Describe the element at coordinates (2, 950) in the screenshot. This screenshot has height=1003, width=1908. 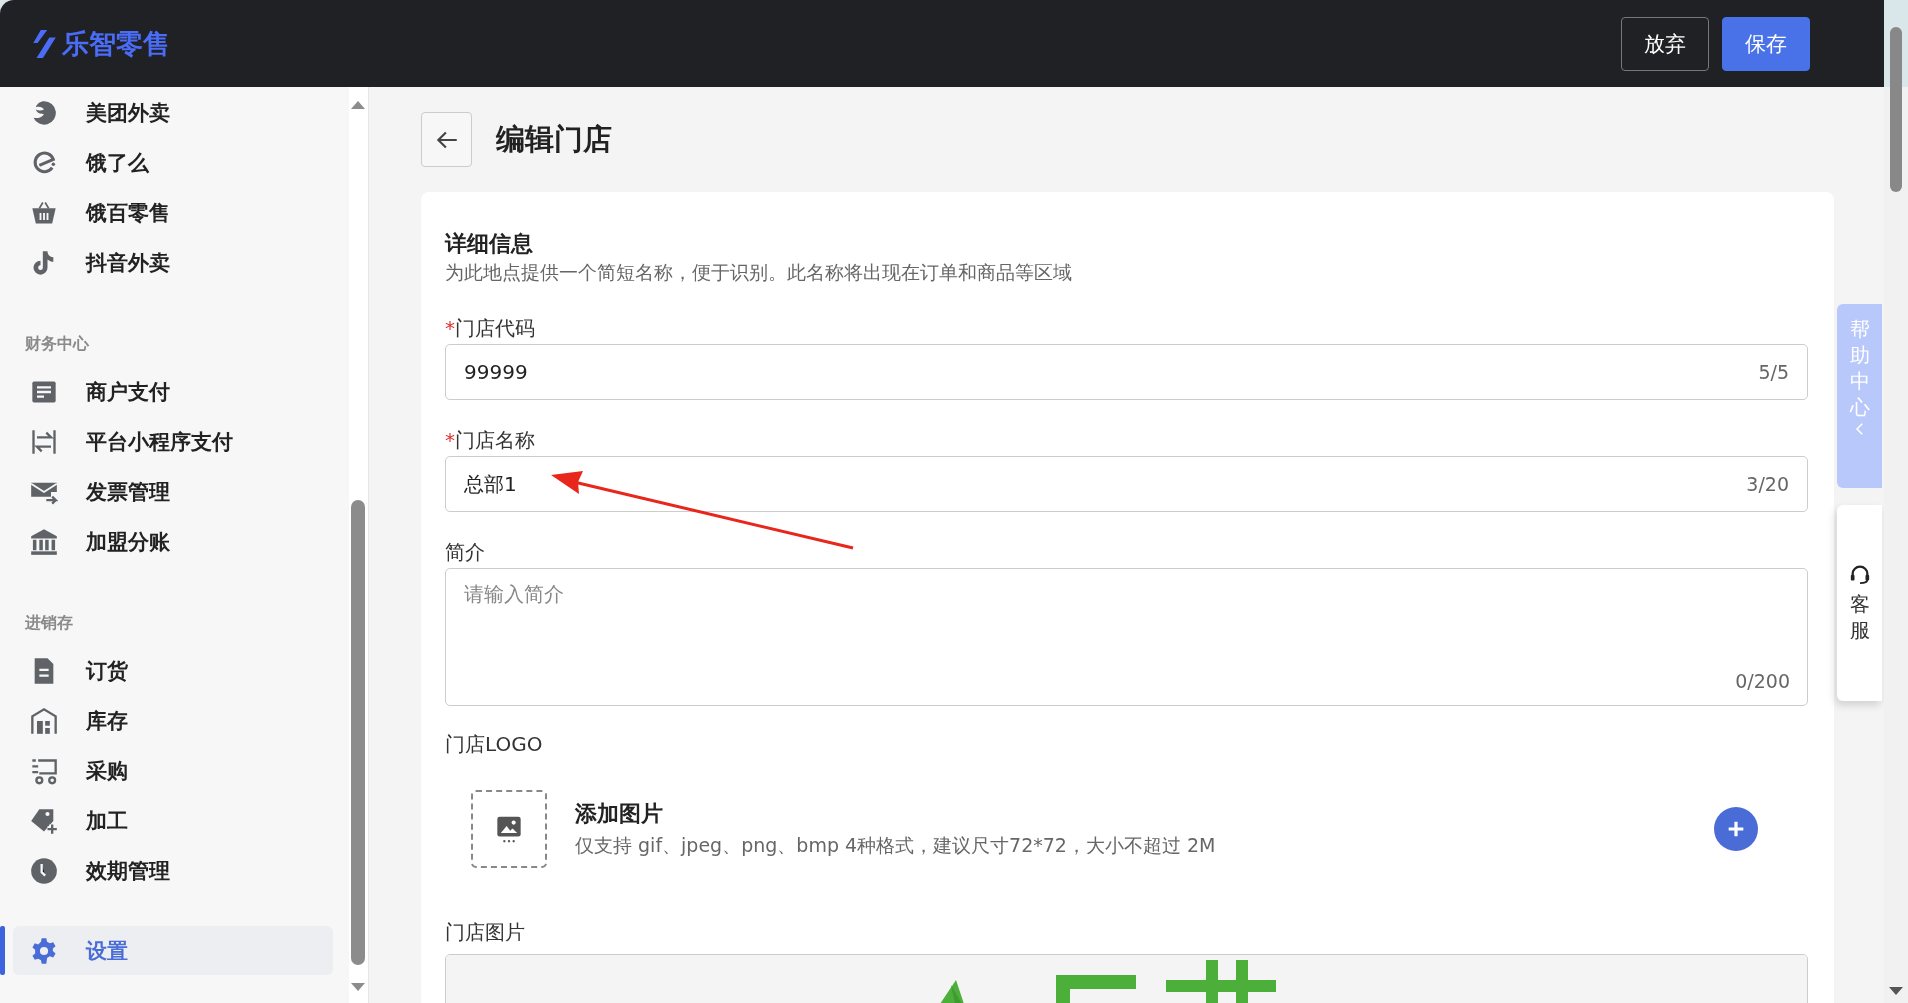
I see `selection-indicator` at that location.